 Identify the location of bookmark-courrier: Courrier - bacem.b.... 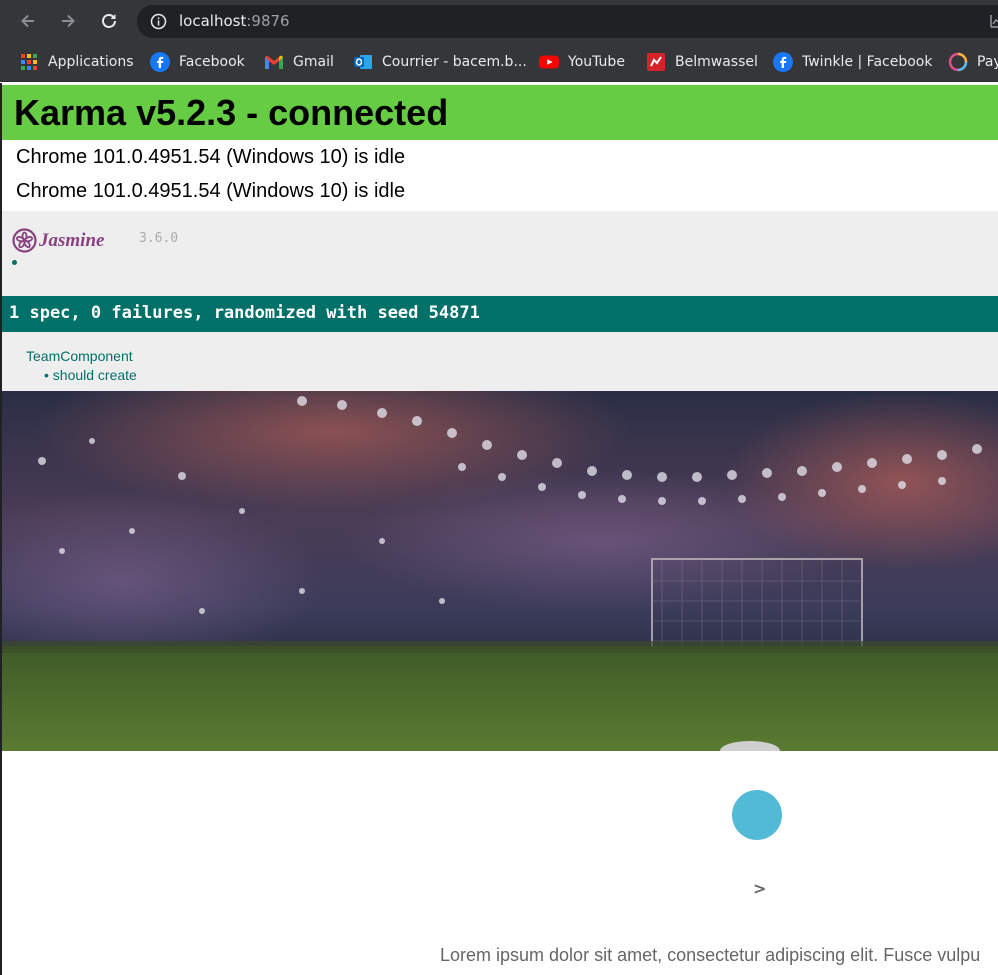
(440, 62).